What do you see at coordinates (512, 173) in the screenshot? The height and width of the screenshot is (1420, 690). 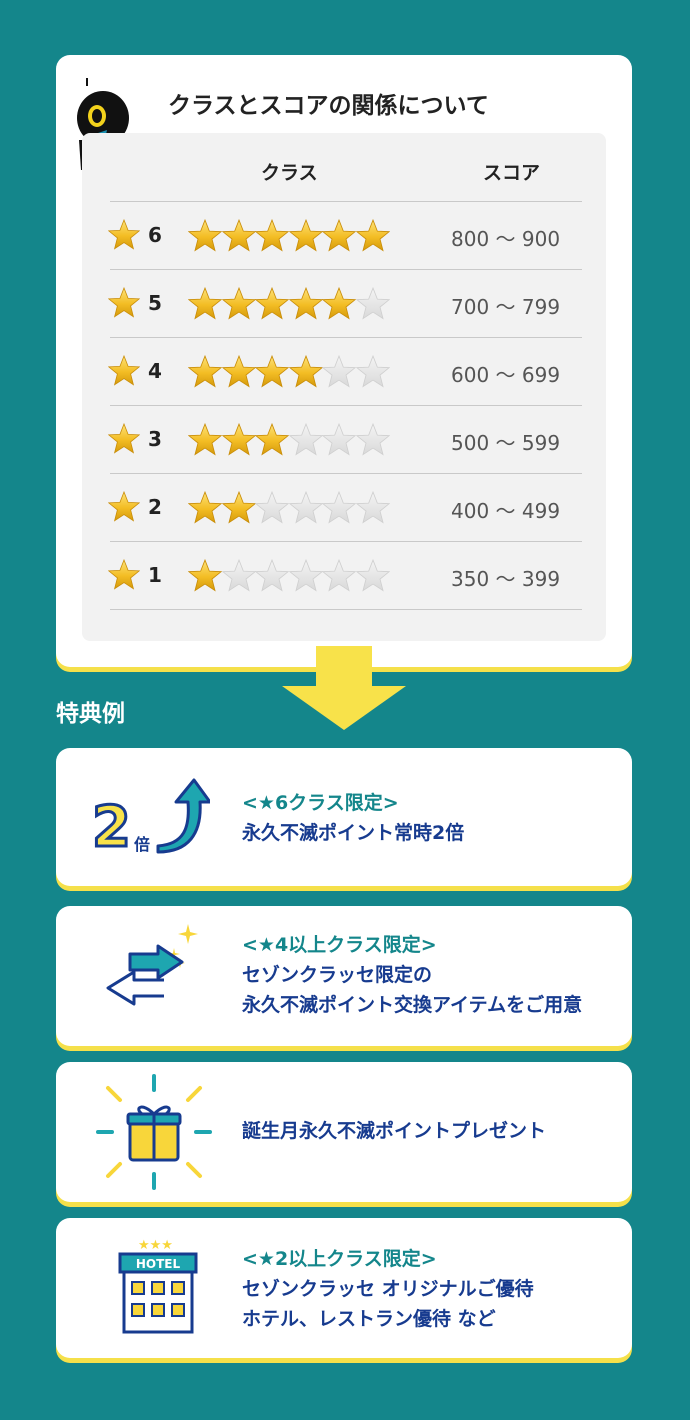 I see `column-header-score: スコア` at bounding box center [512, 173].